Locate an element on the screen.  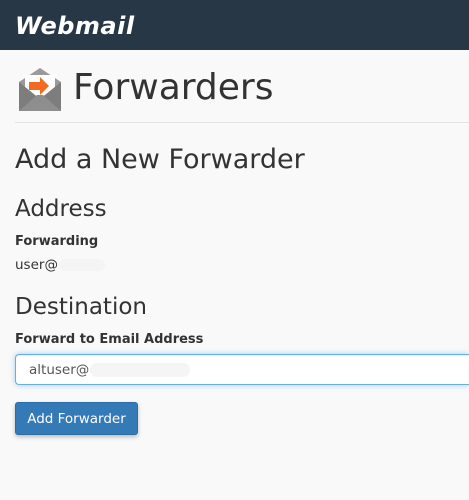
forwarding-value: user@ is located at coordinates (60, 265).